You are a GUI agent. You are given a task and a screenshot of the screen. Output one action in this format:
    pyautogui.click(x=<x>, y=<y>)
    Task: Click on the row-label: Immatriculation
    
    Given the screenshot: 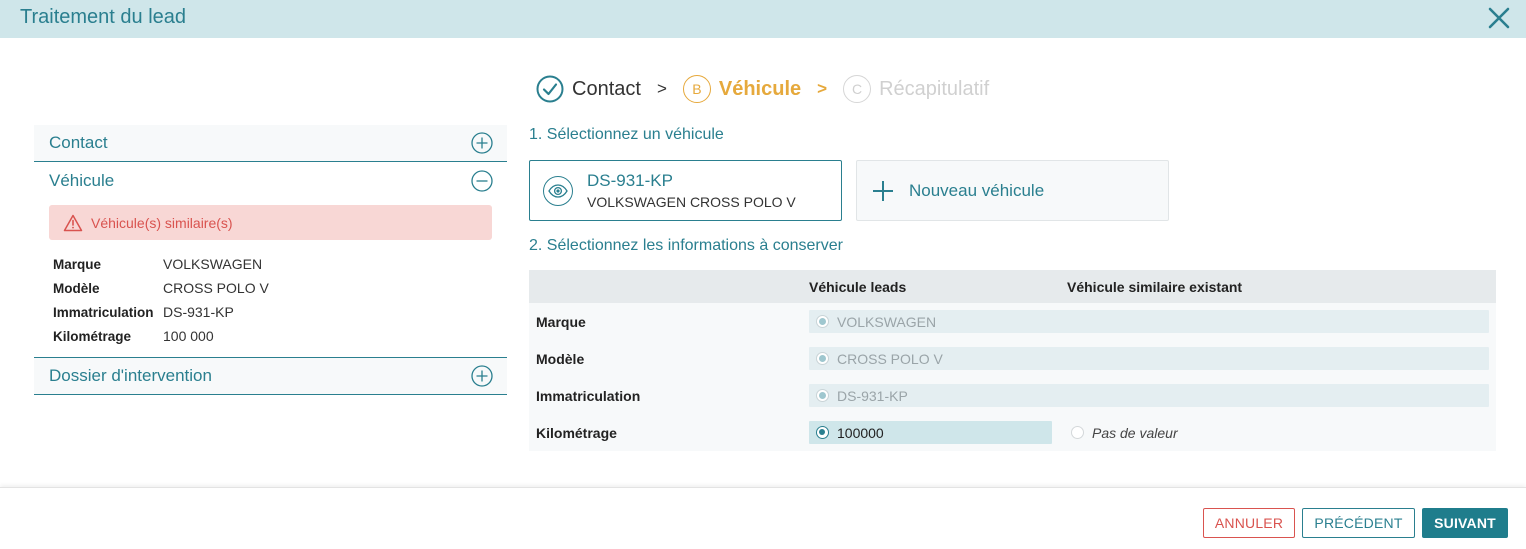 What is the action you would take?
    pyautogui.click(x=588, y=395)
    